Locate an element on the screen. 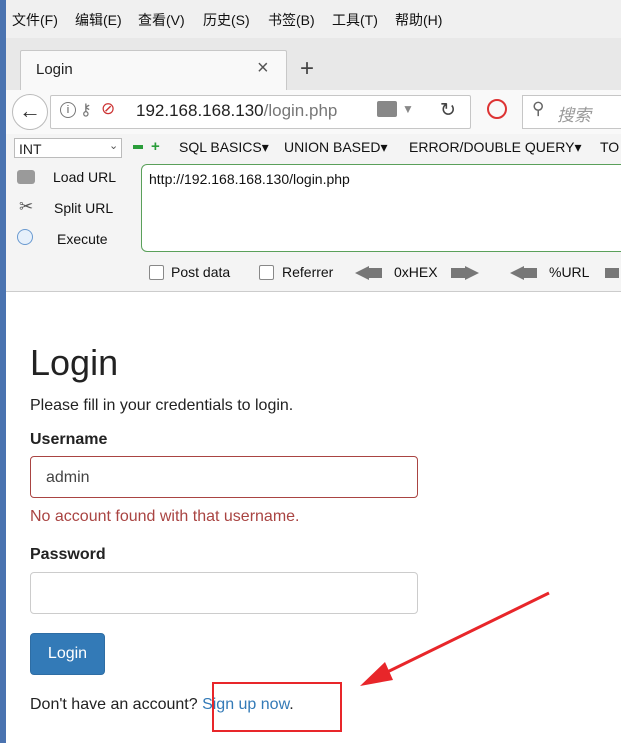 The width and height of the screenshot is (621, 743). referrer-checkbox is located at coordinates (266, 272).